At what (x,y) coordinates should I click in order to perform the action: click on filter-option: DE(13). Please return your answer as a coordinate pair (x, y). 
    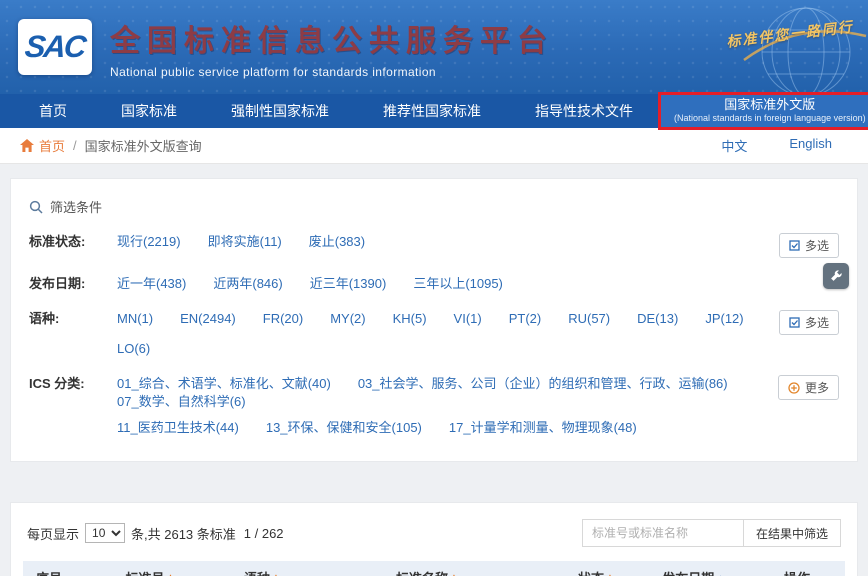
    Looking at the image, I should click on (657, 319).